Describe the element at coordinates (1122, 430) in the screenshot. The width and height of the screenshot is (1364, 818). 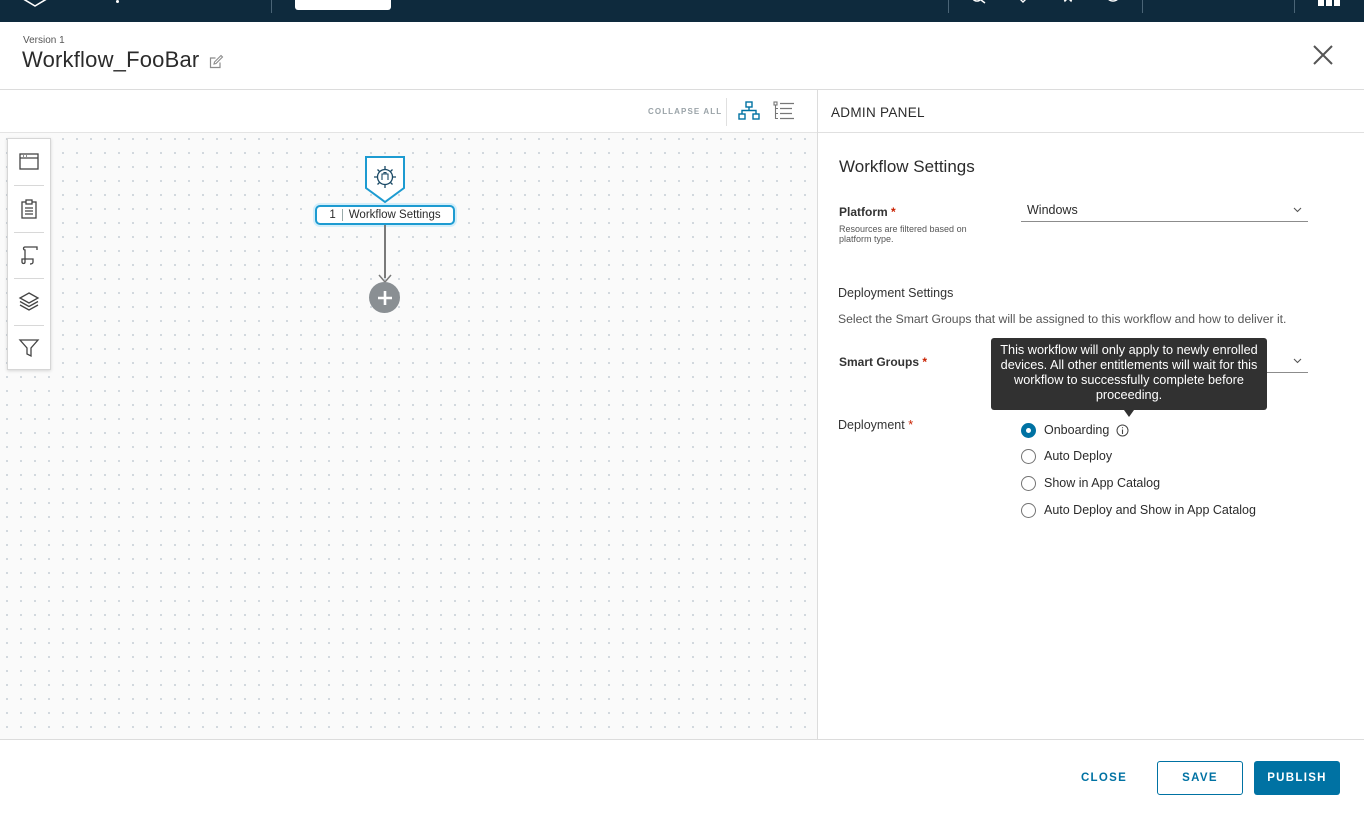
I see `info-icon` at that location.